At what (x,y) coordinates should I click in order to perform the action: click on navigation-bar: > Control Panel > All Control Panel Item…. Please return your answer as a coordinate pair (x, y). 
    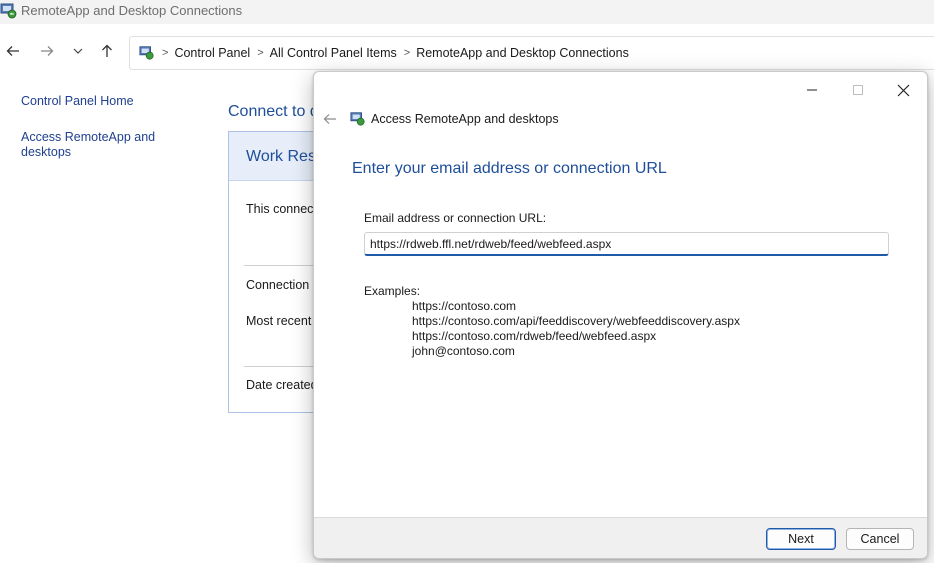
    Looking at the image, I should click on (467, 50).